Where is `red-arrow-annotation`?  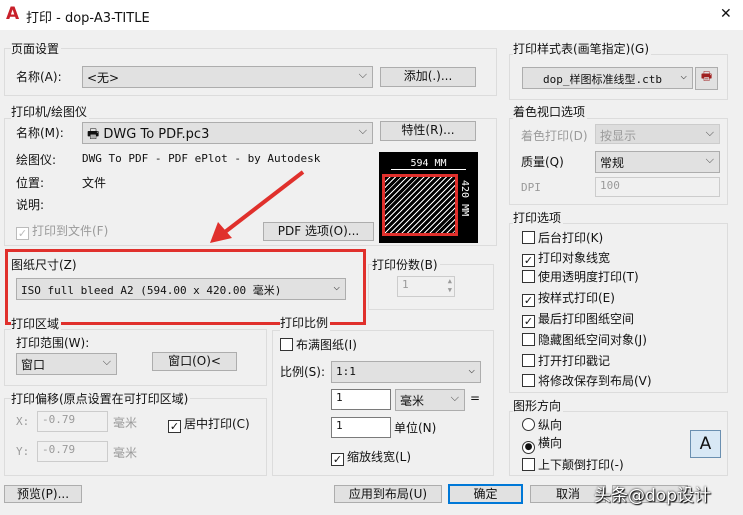 red-arrow-annotation is located at coordinates (257, 206).